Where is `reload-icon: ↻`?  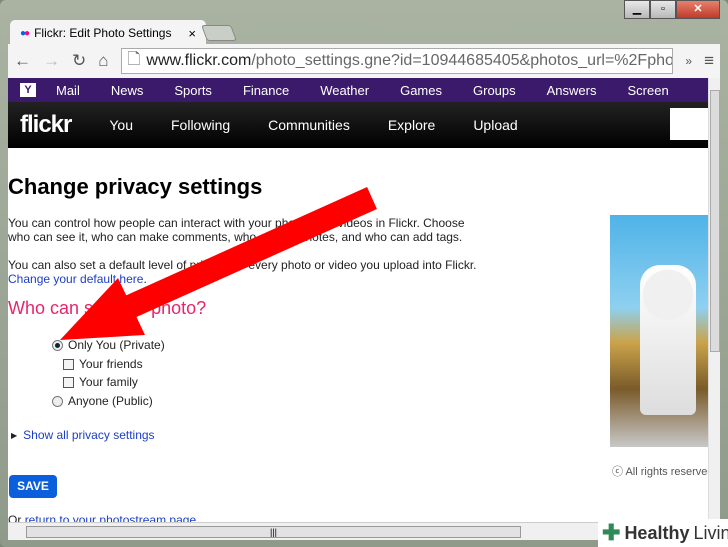 reload-icon: ↻ is located at coordinates (79, 61).